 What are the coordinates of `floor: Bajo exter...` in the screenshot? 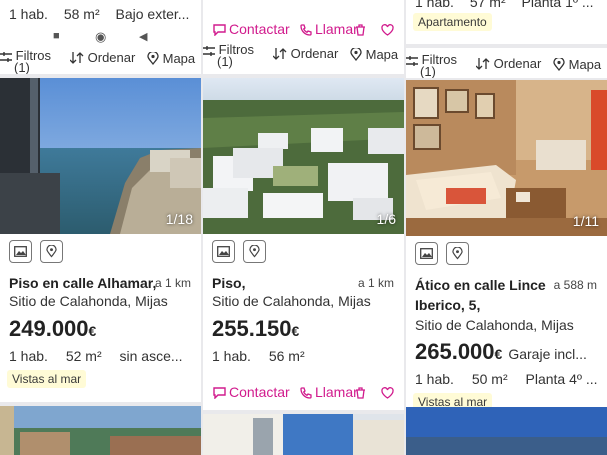 It's located at (152, 14).